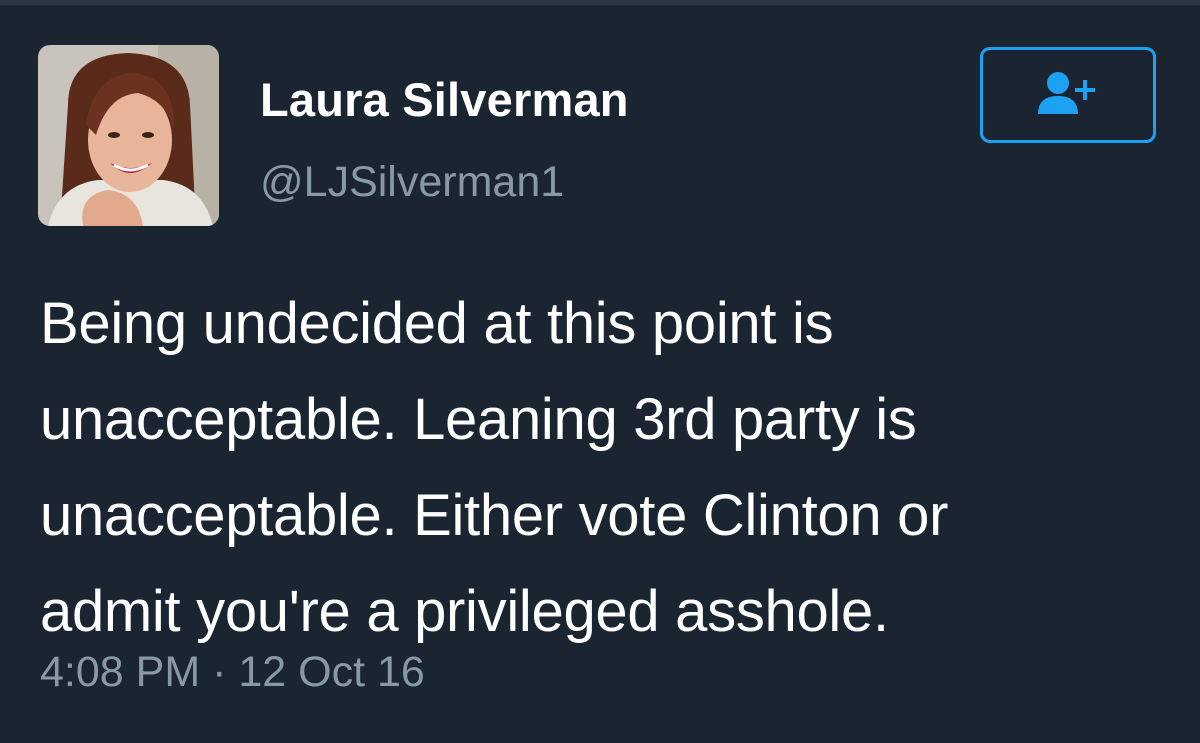  I want to click on tweet-text-line: Being undecided at this point is, so click(437, 323).